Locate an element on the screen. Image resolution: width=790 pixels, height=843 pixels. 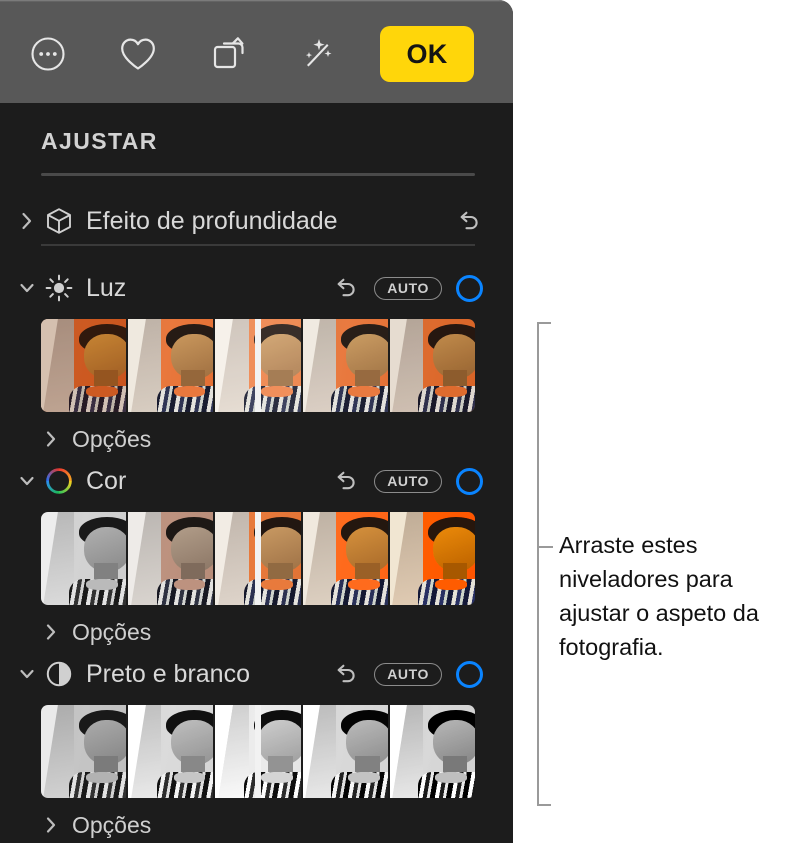
adjustment-group-cor: Cor AUTO Opções is located at coordinates (256, 553).